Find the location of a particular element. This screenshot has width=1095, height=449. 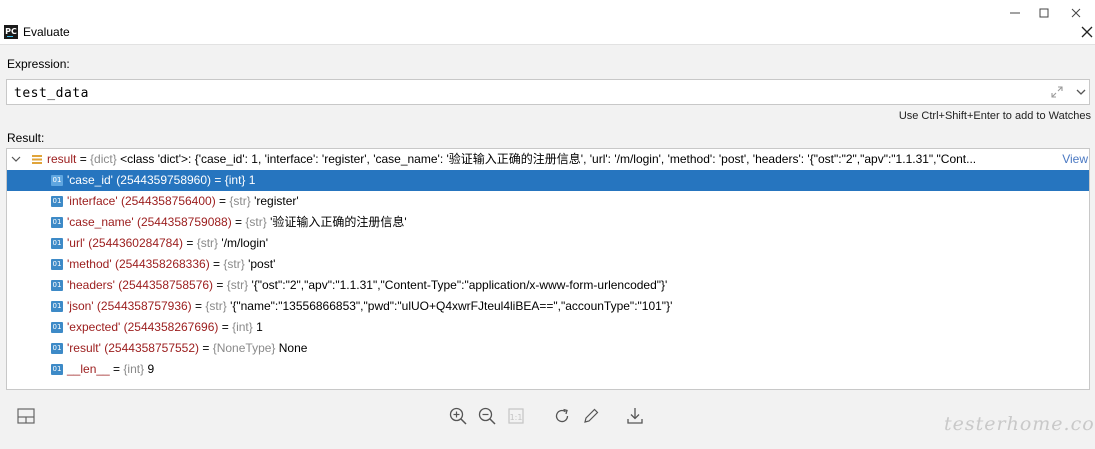

minimize-icon is located at coordinates (1015, 13).